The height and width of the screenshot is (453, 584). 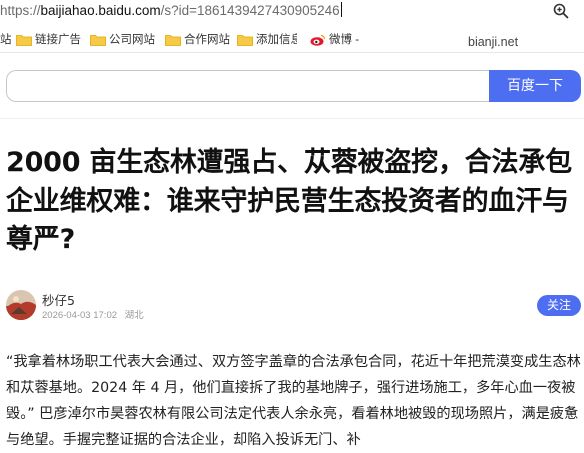 What do you see at coordinates (318, 40) in the screenshot?
I see `weibo-icon` at bounding box center [318, 40].